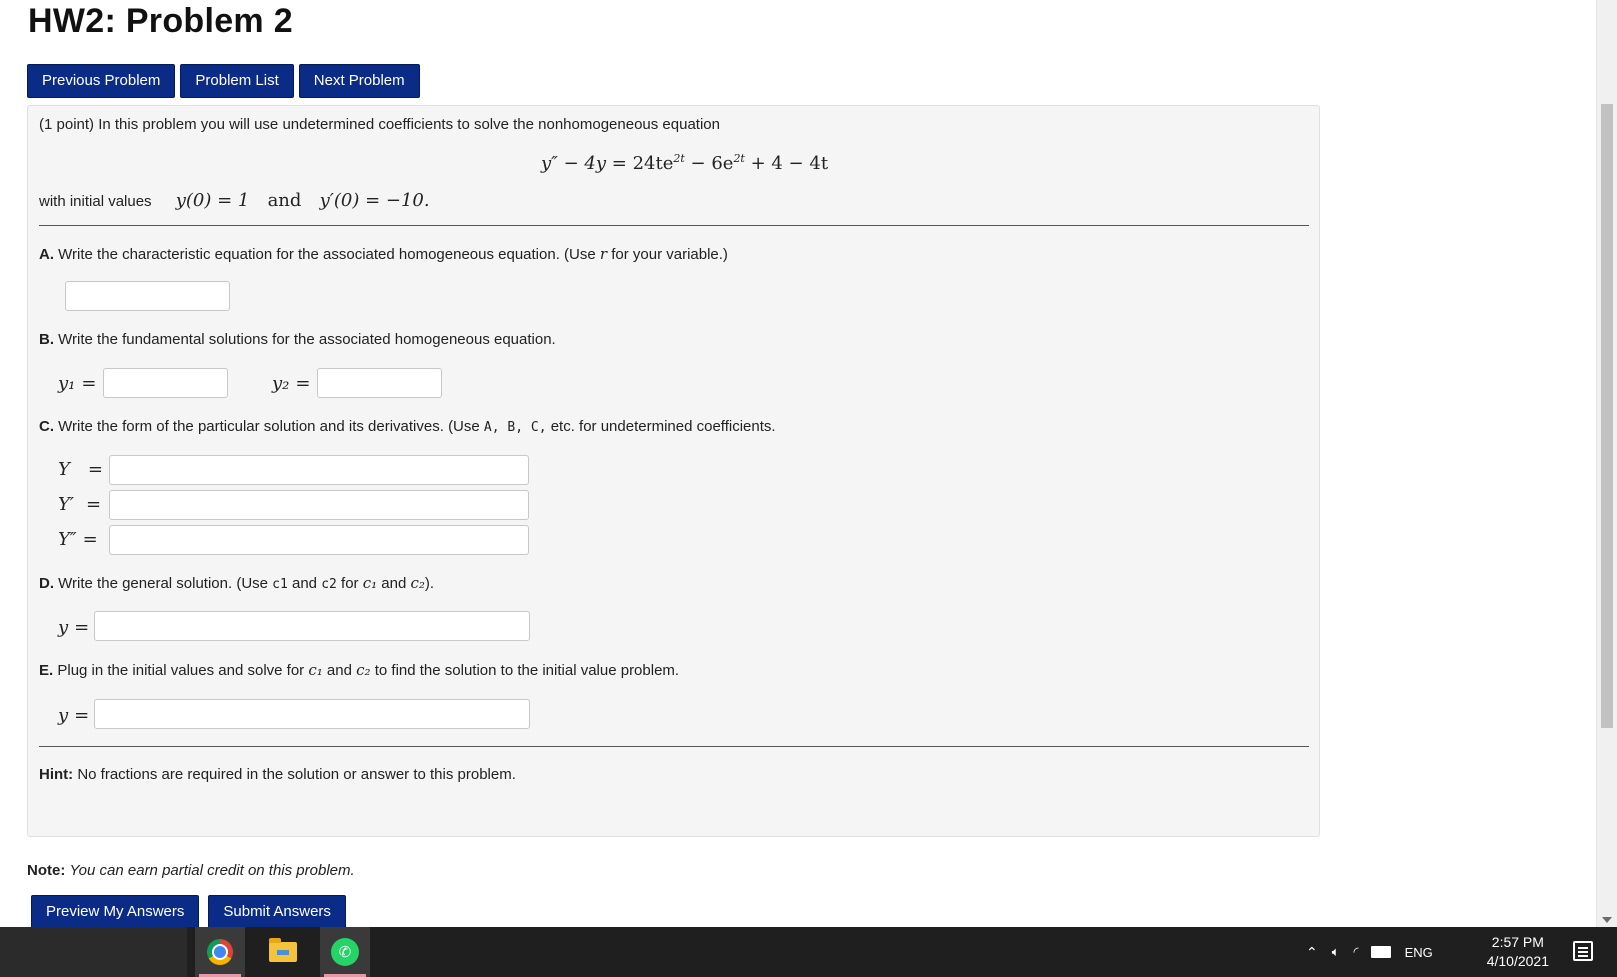  Describe the element at coordinates (1419, 952) in the screenshot. I see `language-indicator: ENG` at that location.